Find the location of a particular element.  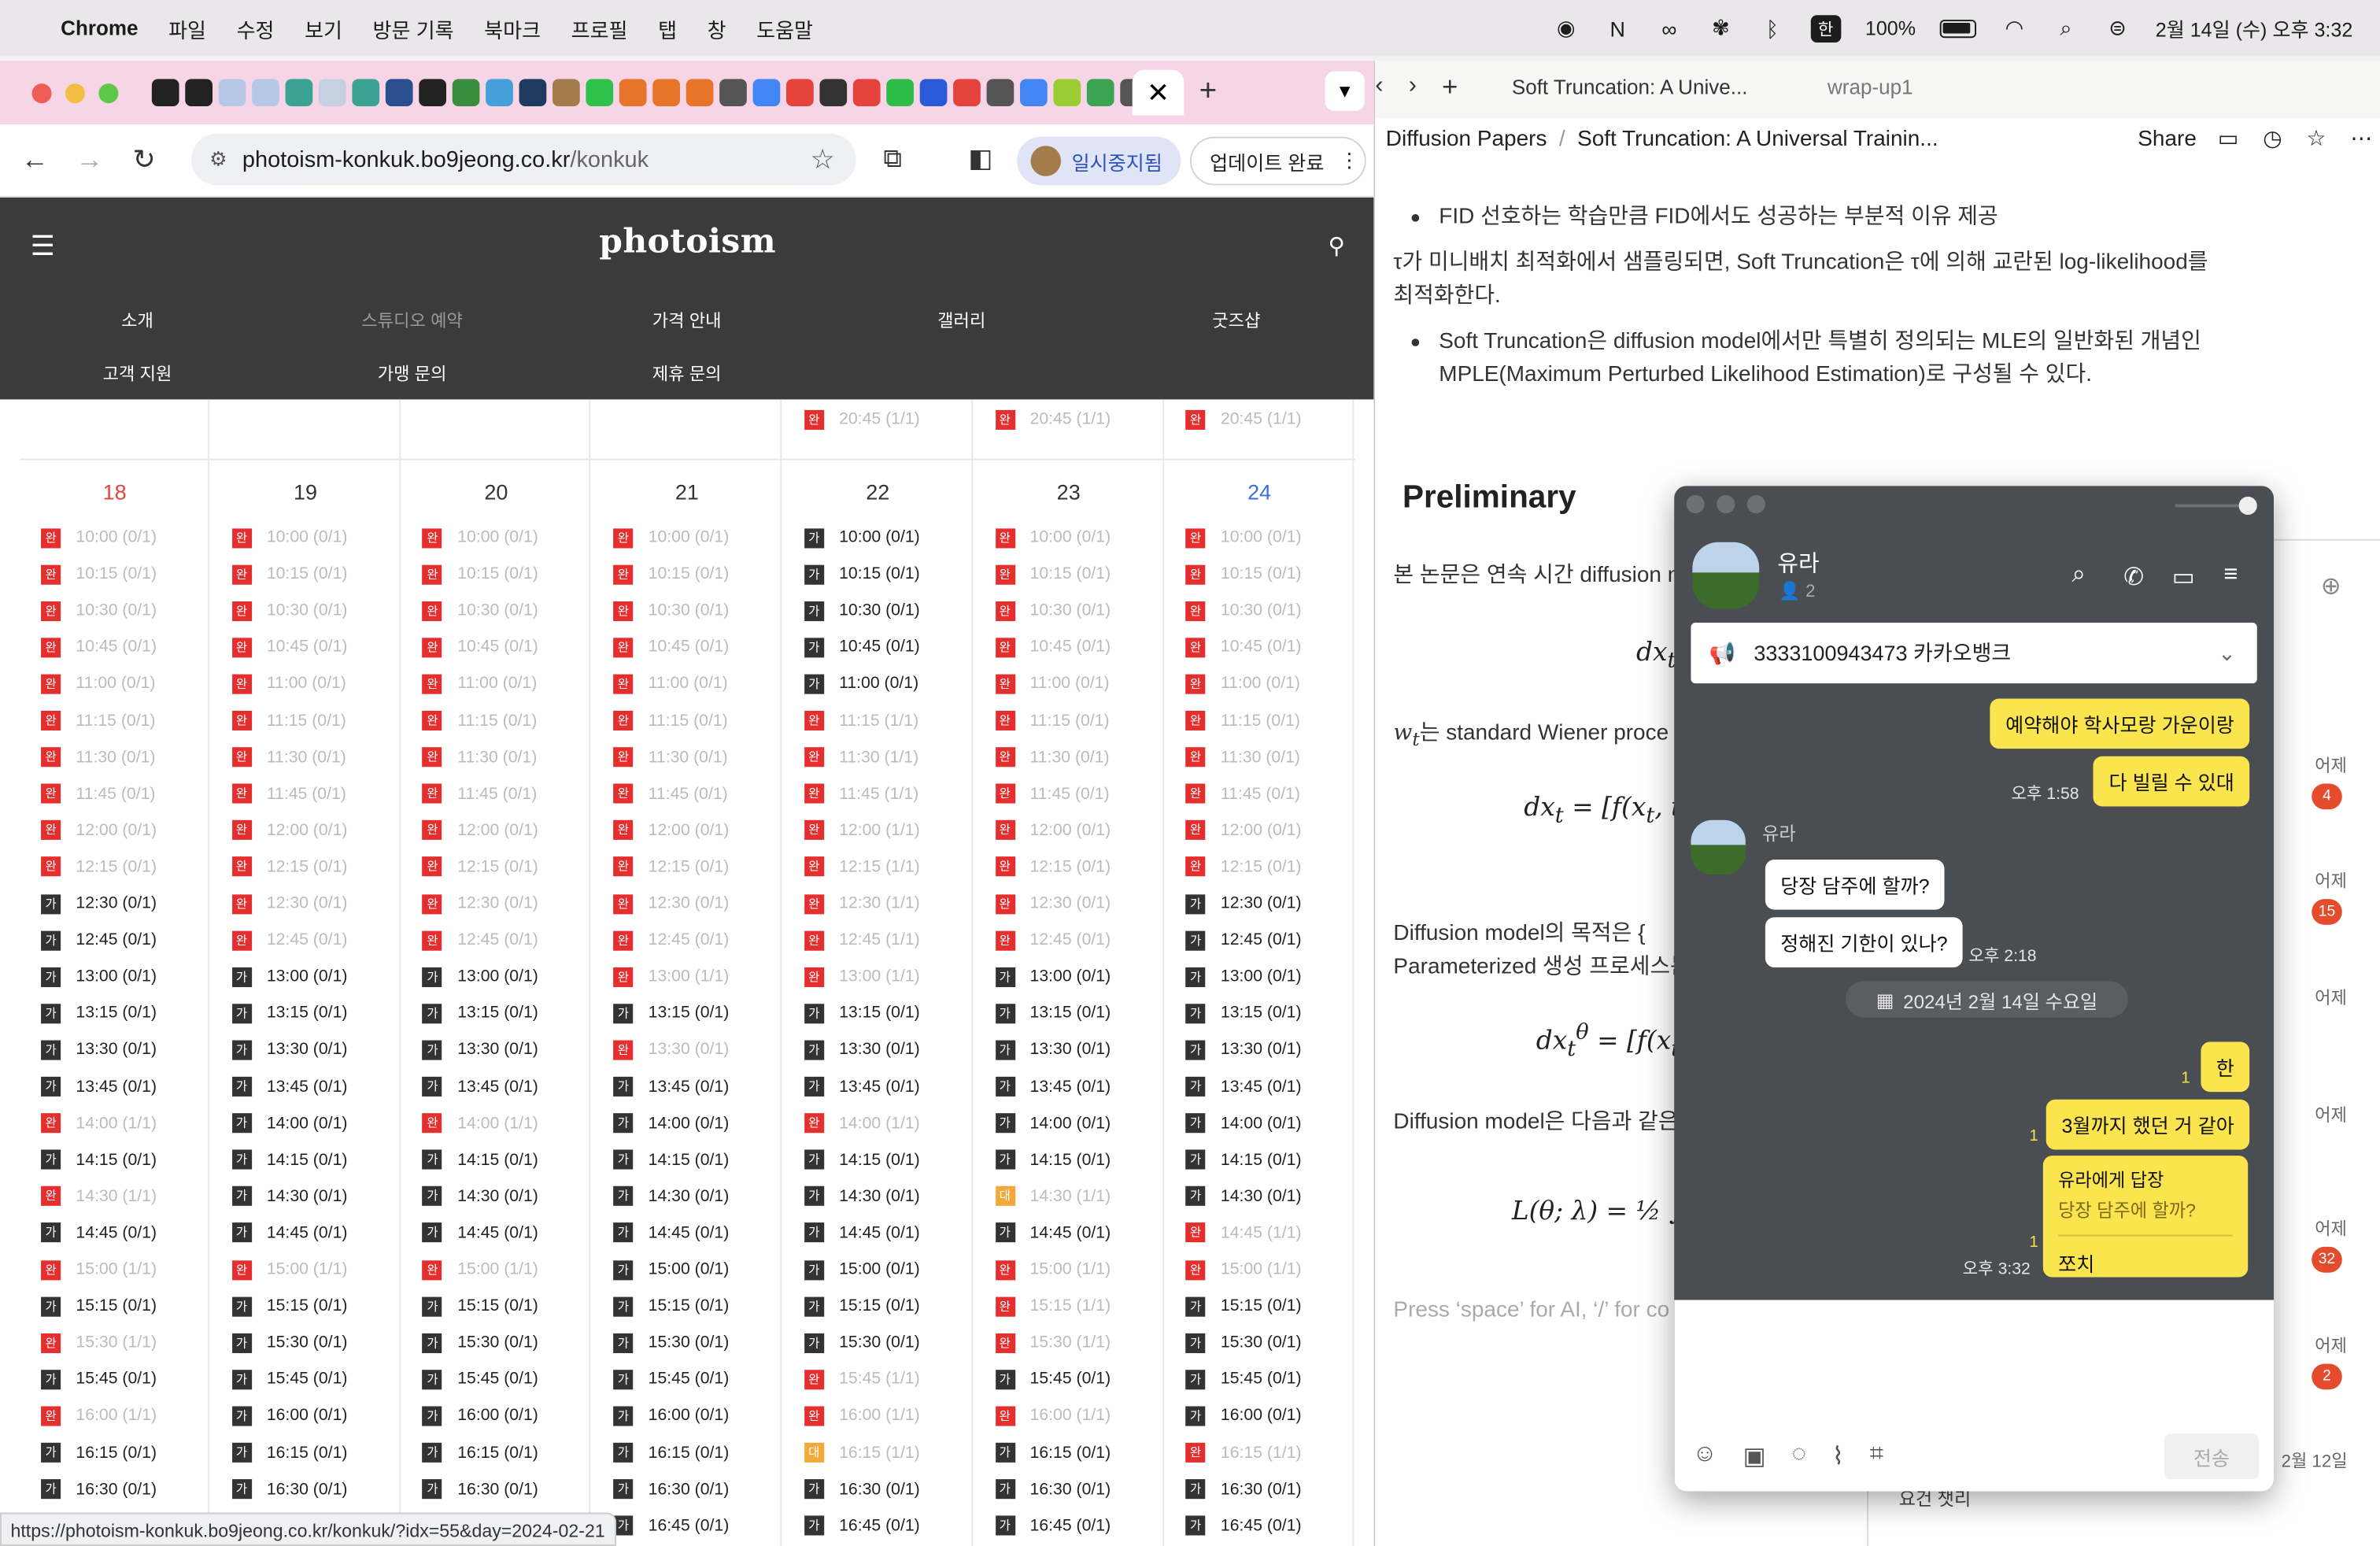

time-slot-full: 완 11:45 (1/1) is located at coordinates (861, 793).